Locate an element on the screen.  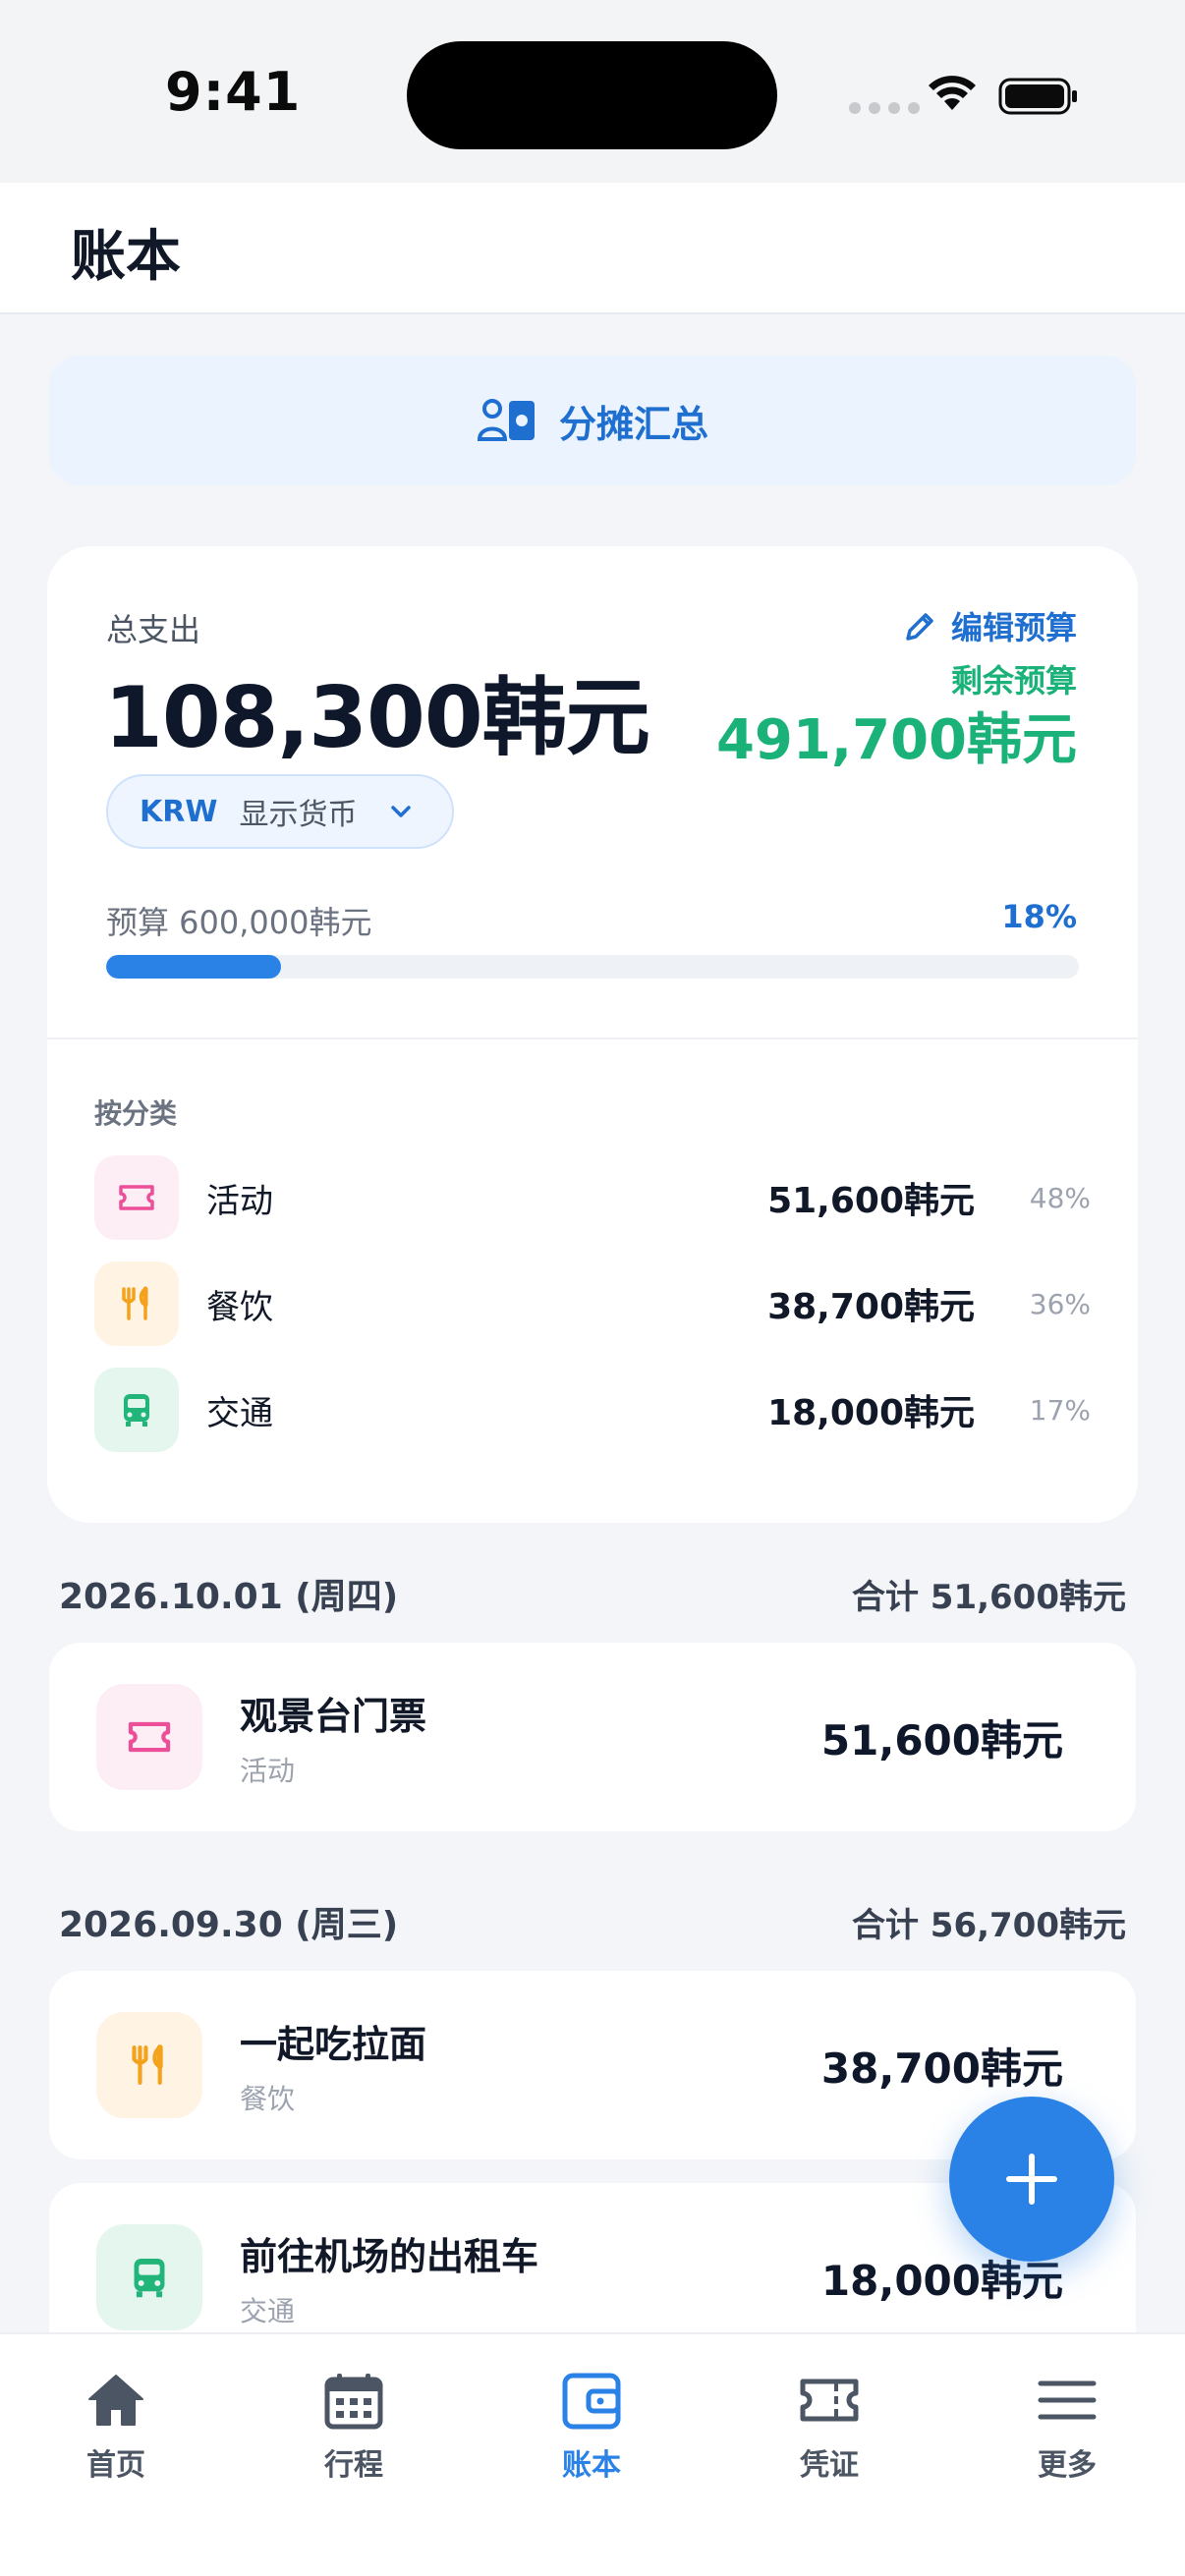
category-amount: 51,600韩元 is located at coordinates (871, 1201).